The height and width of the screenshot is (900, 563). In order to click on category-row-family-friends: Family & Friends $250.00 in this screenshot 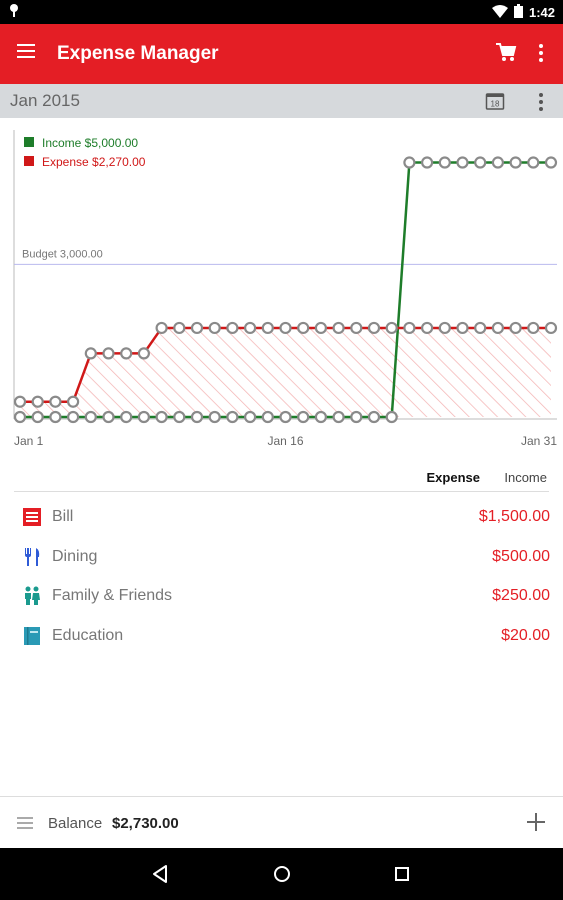, I will do `click(281, 597)`.